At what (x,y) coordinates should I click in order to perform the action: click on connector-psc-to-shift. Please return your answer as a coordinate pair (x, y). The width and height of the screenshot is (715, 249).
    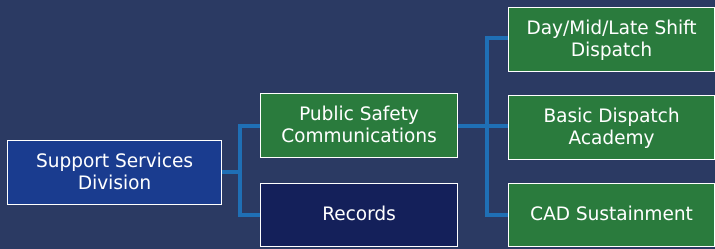
    Looking at the image, I should click on (483, 82).